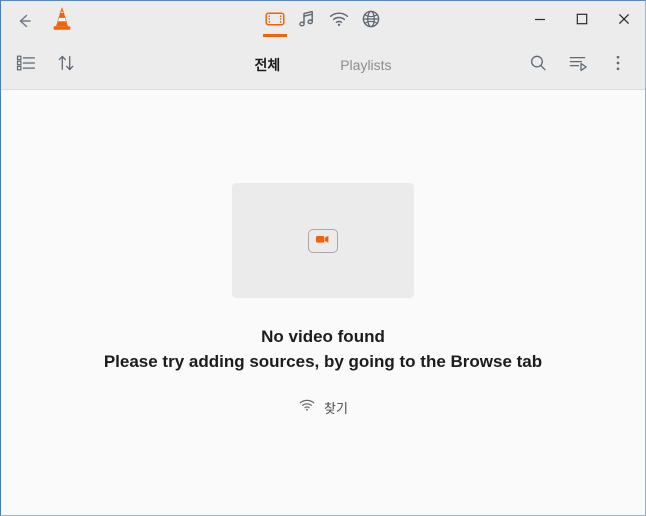  I want to click on video-camera-icon-frame, so click(323, 240).